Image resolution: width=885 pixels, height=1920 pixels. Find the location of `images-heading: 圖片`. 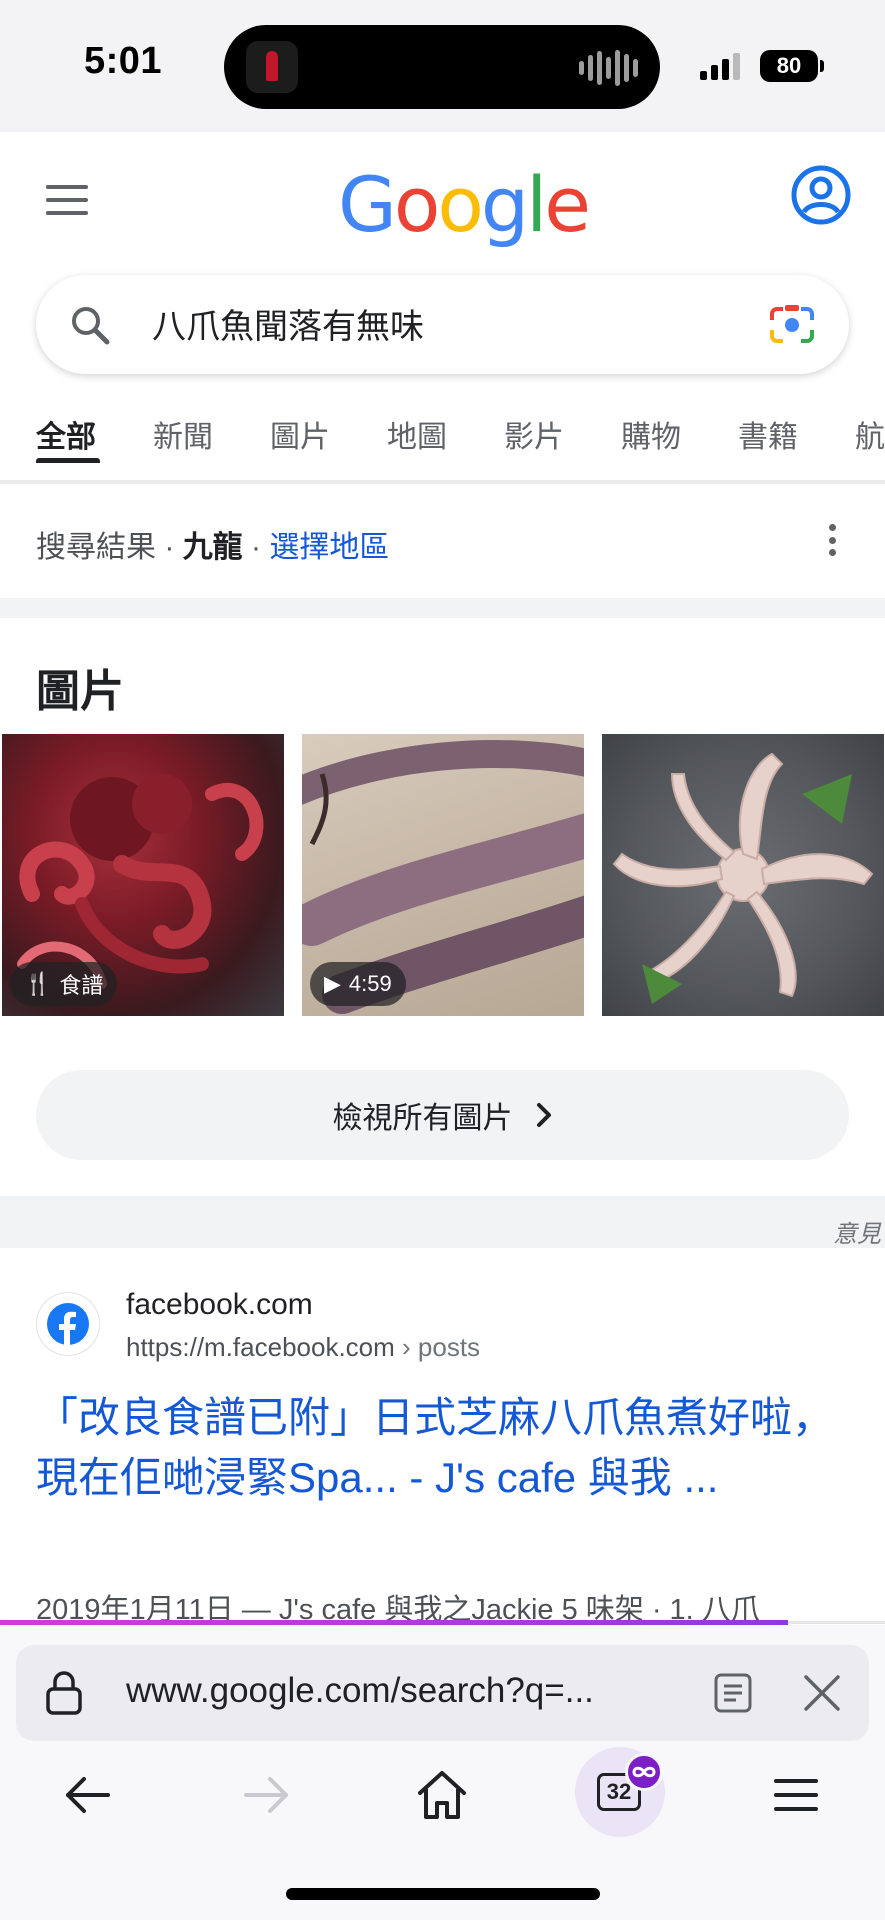

images-heading: 圖片 is located at coordinates (80, 691).